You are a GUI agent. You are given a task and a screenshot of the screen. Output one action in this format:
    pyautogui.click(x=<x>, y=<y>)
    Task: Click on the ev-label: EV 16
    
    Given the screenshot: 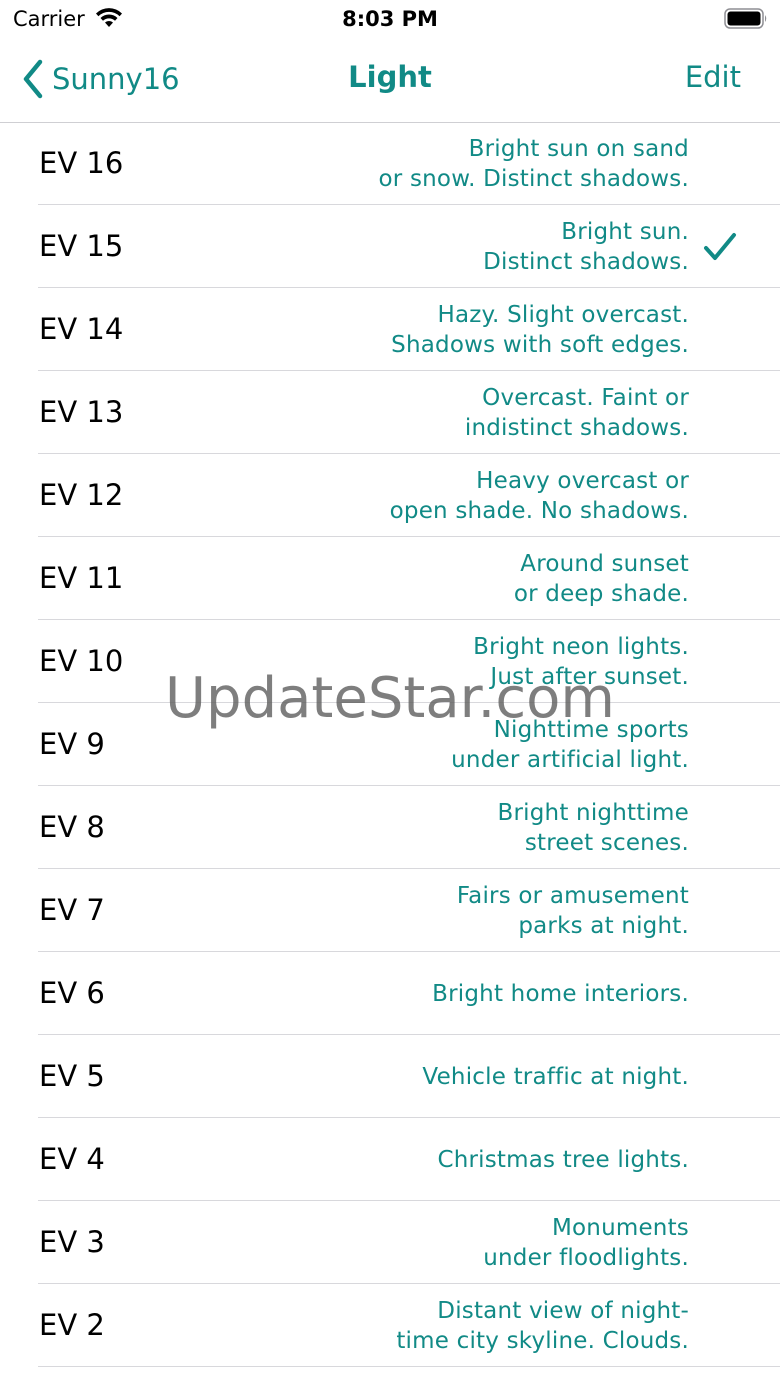 What is the action you would take?
    pyautogui.click(x=81, y=163)
    